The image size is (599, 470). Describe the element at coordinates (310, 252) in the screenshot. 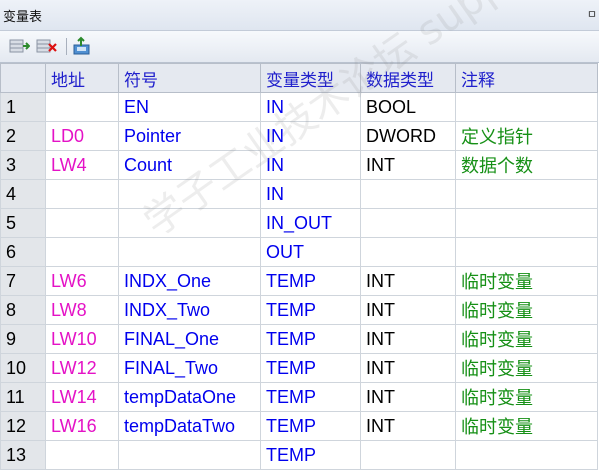

I see `variable-type-cell: OUT` at that location.